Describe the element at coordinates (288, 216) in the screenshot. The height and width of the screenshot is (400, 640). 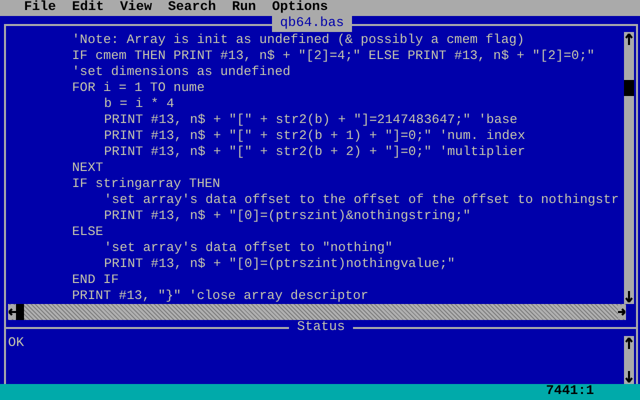
I see `code-line: PRINT #13, n$ + "[0]=(ptrszint)&nothingstring;"` at that location.